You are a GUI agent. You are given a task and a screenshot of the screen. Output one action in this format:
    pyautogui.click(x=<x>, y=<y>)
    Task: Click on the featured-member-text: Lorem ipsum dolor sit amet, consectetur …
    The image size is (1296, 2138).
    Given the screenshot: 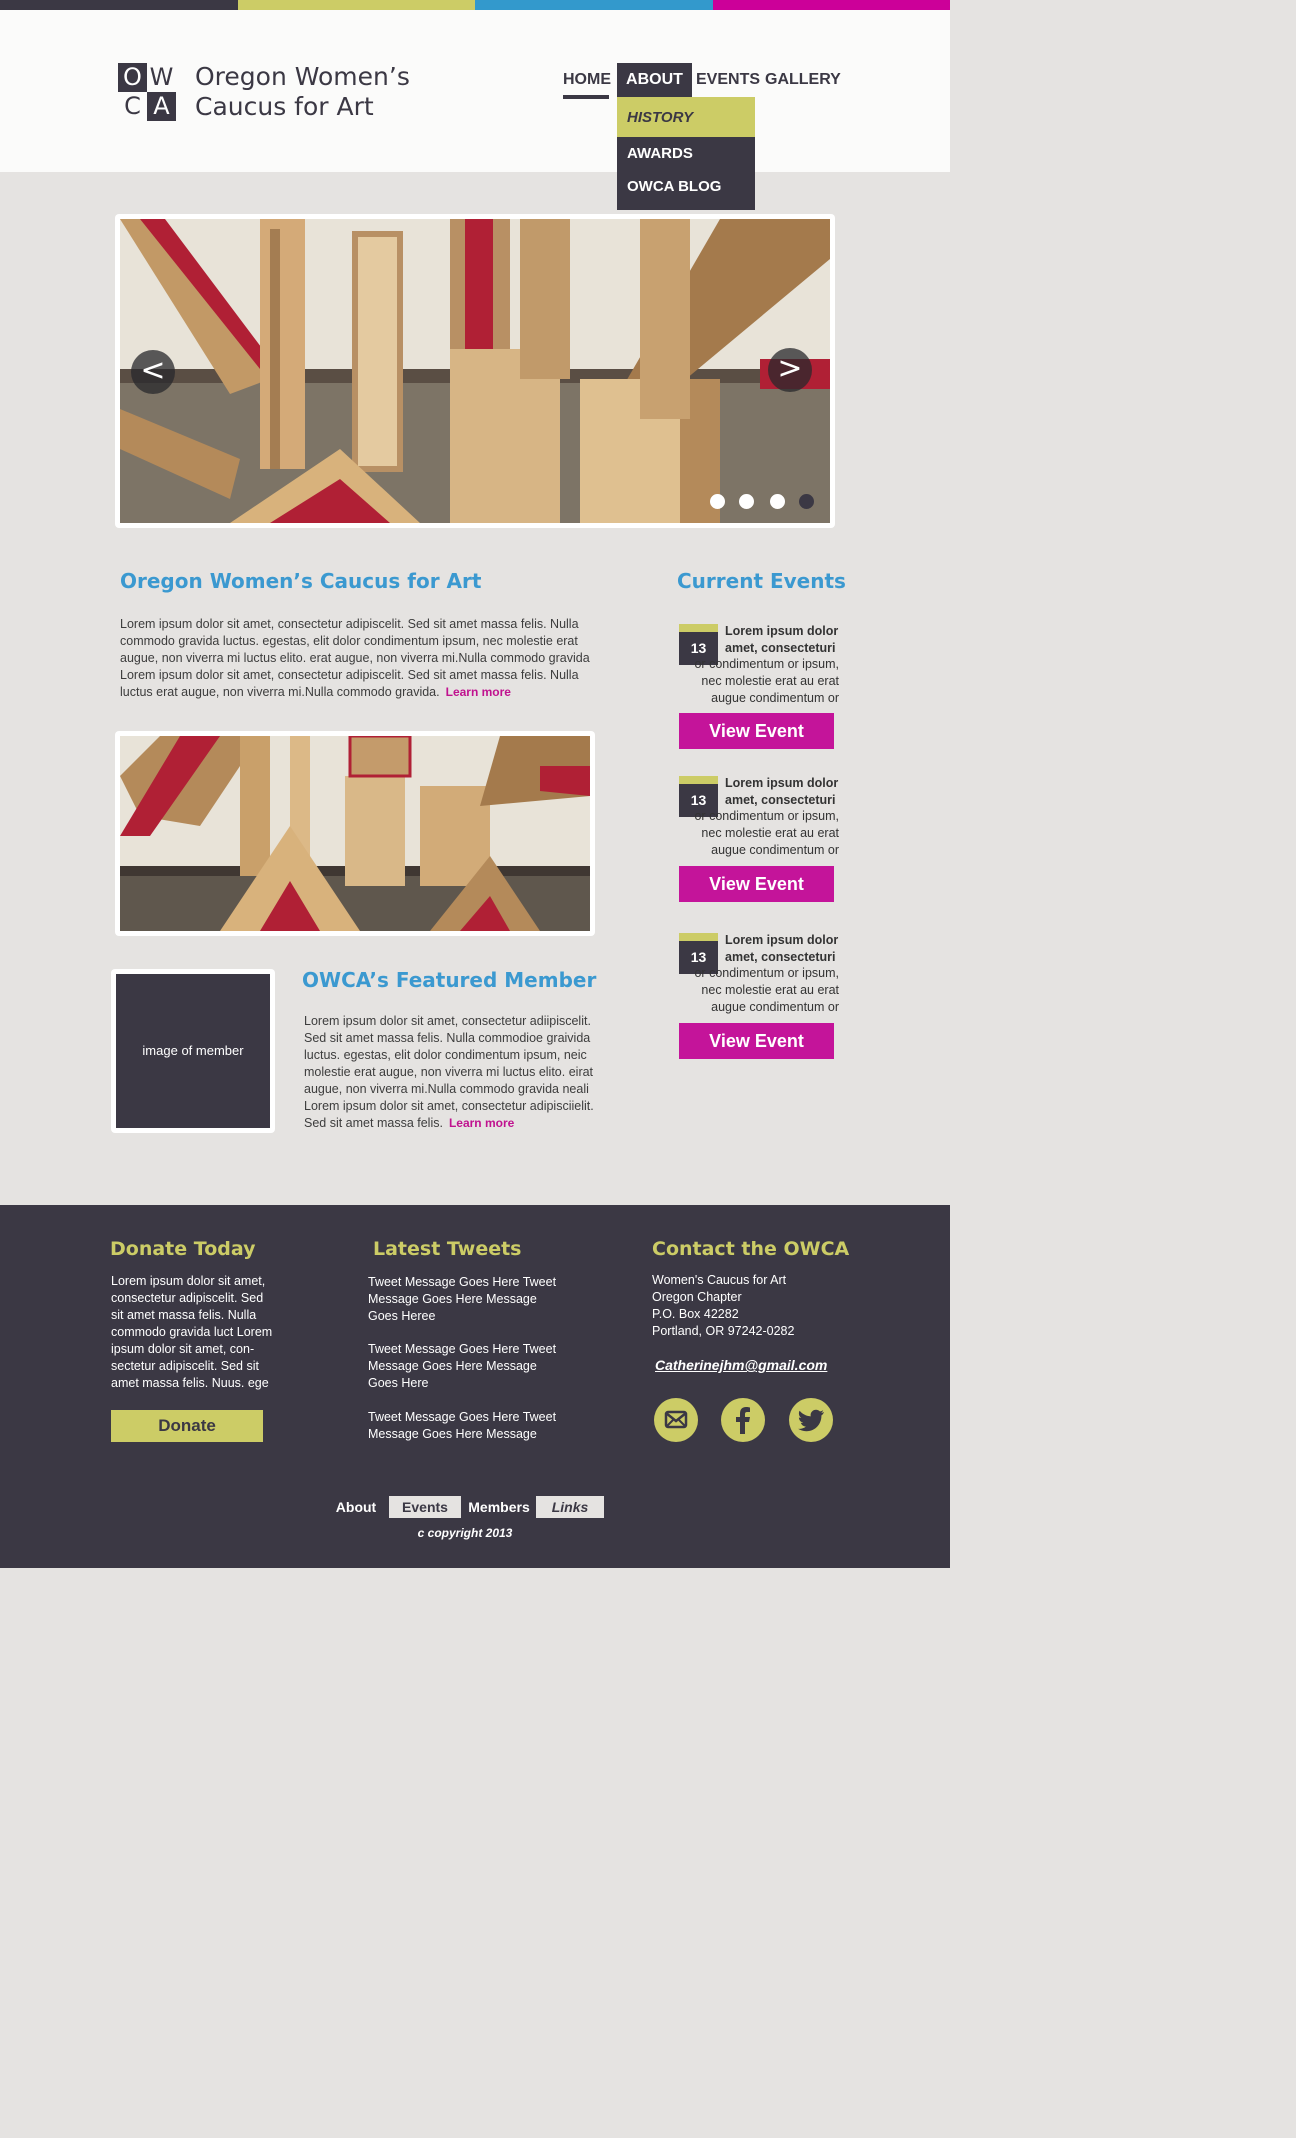 What is the action you would take?
    pyautogui.click(x=449, y=1072)
    